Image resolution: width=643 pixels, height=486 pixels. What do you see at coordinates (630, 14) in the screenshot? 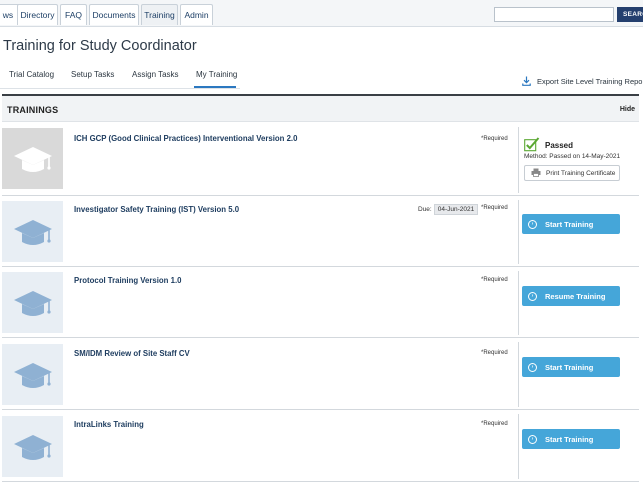
I see `search-button: SEARC` at bounding box center [630, 14].